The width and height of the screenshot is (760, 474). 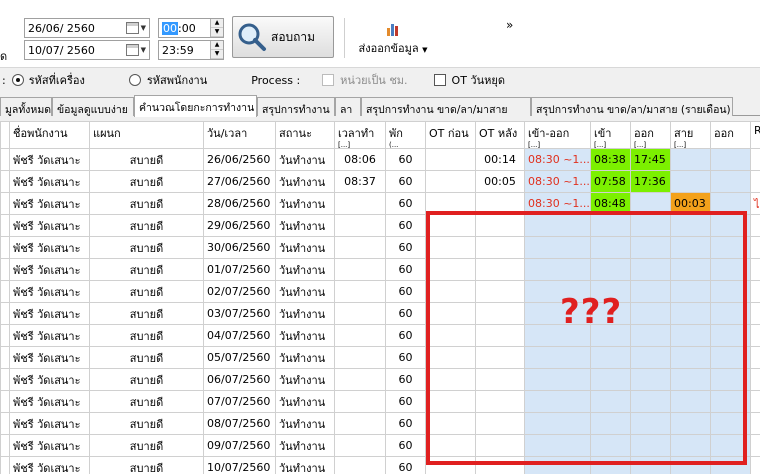 I want to click on time-to-spinner: ▲ ▼, so click(x=216, y=50).